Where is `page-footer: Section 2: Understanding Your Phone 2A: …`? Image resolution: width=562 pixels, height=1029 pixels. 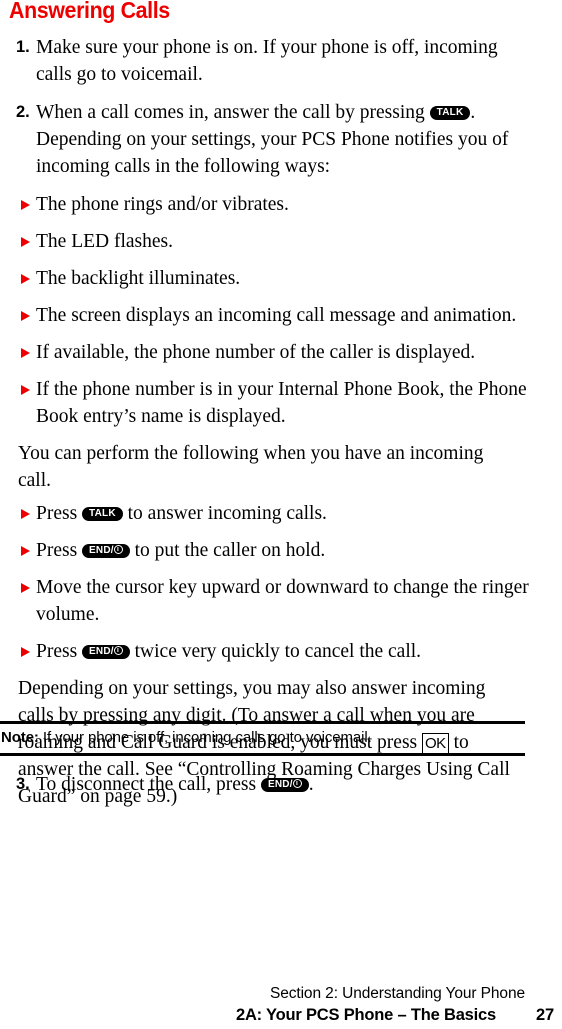
page-footer: Section 2: Understanding Your Phone 2A: … is located at coordinates (281, 1005).